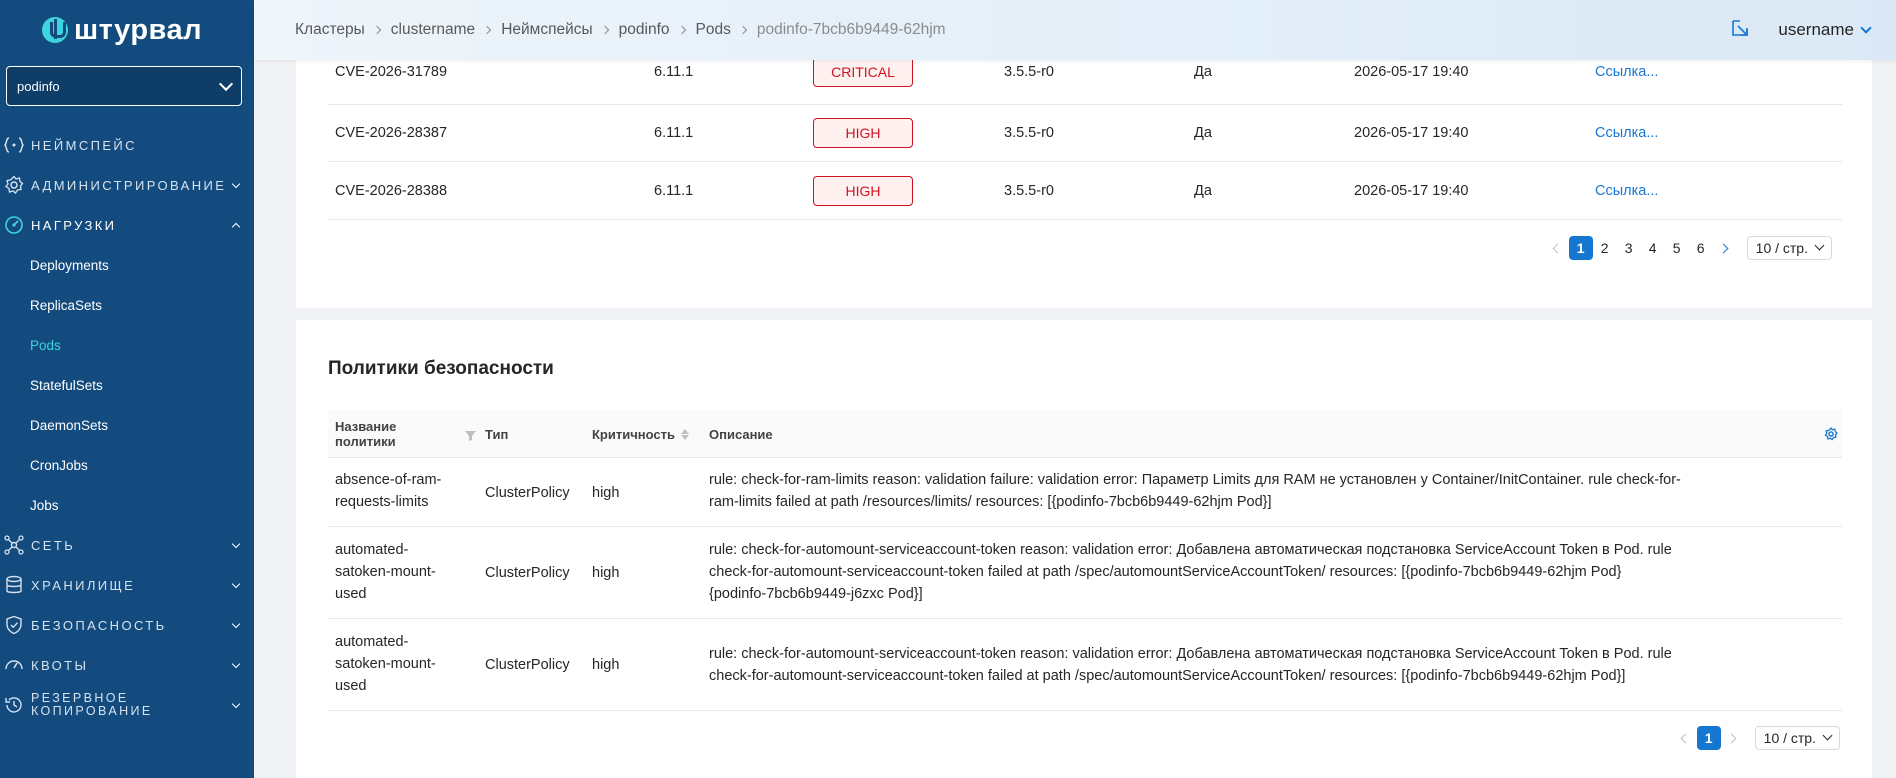  What do you see at coordinates (640, 434) in the screenshot?
I see `column-header-severity: Критичность` at bounding box center [640, 434].